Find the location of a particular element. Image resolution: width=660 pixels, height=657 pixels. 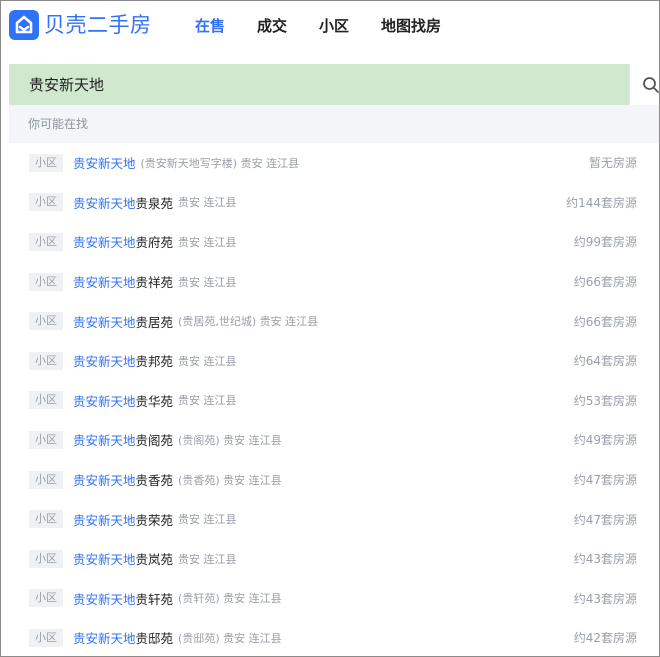

site-header: 贝壳二手房 在售 成交 小区 地图找房 is located at coordinates (330, 27).